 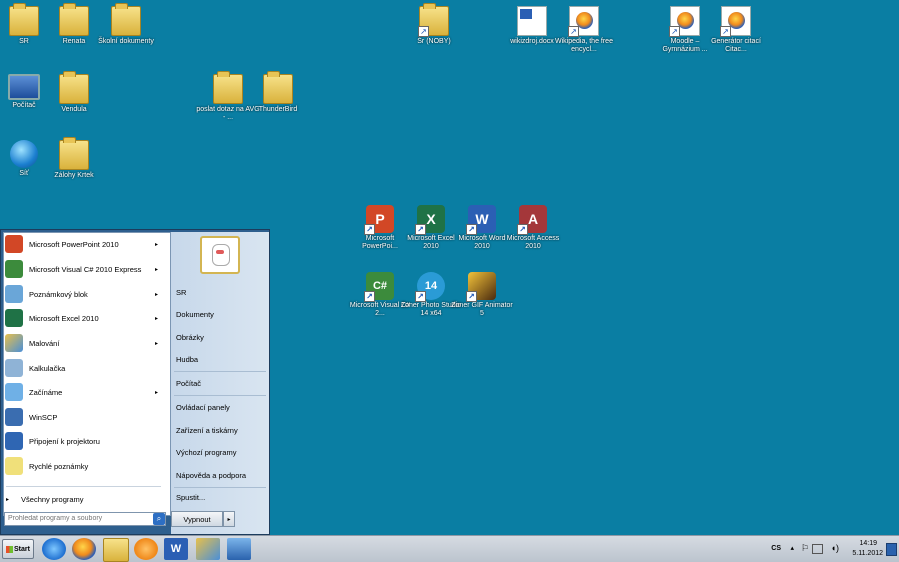 What do you see at coordinates (14, 244) in the screenshot?
I see `powerpoint-icon` at bounding box center [14, 244].